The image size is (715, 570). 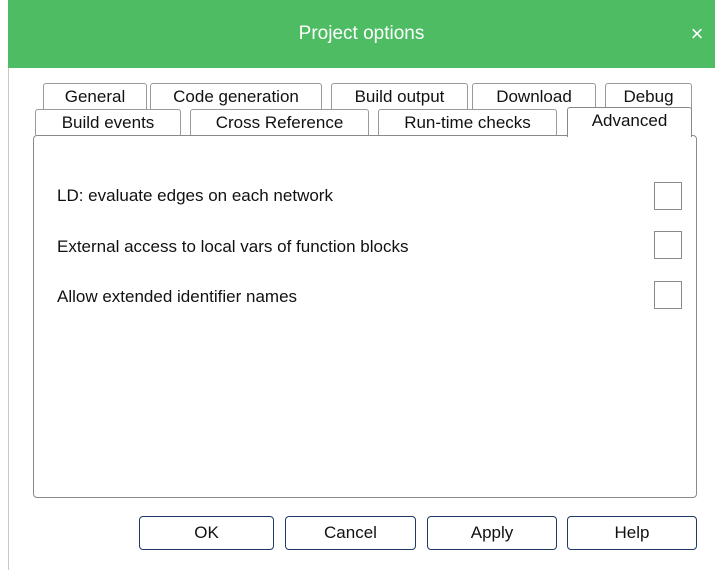 What do you see at coordinates (279, 122) in the screenshot?
I see `tab-cross-reference: Cross Reference` at bounding box center [279, 122].